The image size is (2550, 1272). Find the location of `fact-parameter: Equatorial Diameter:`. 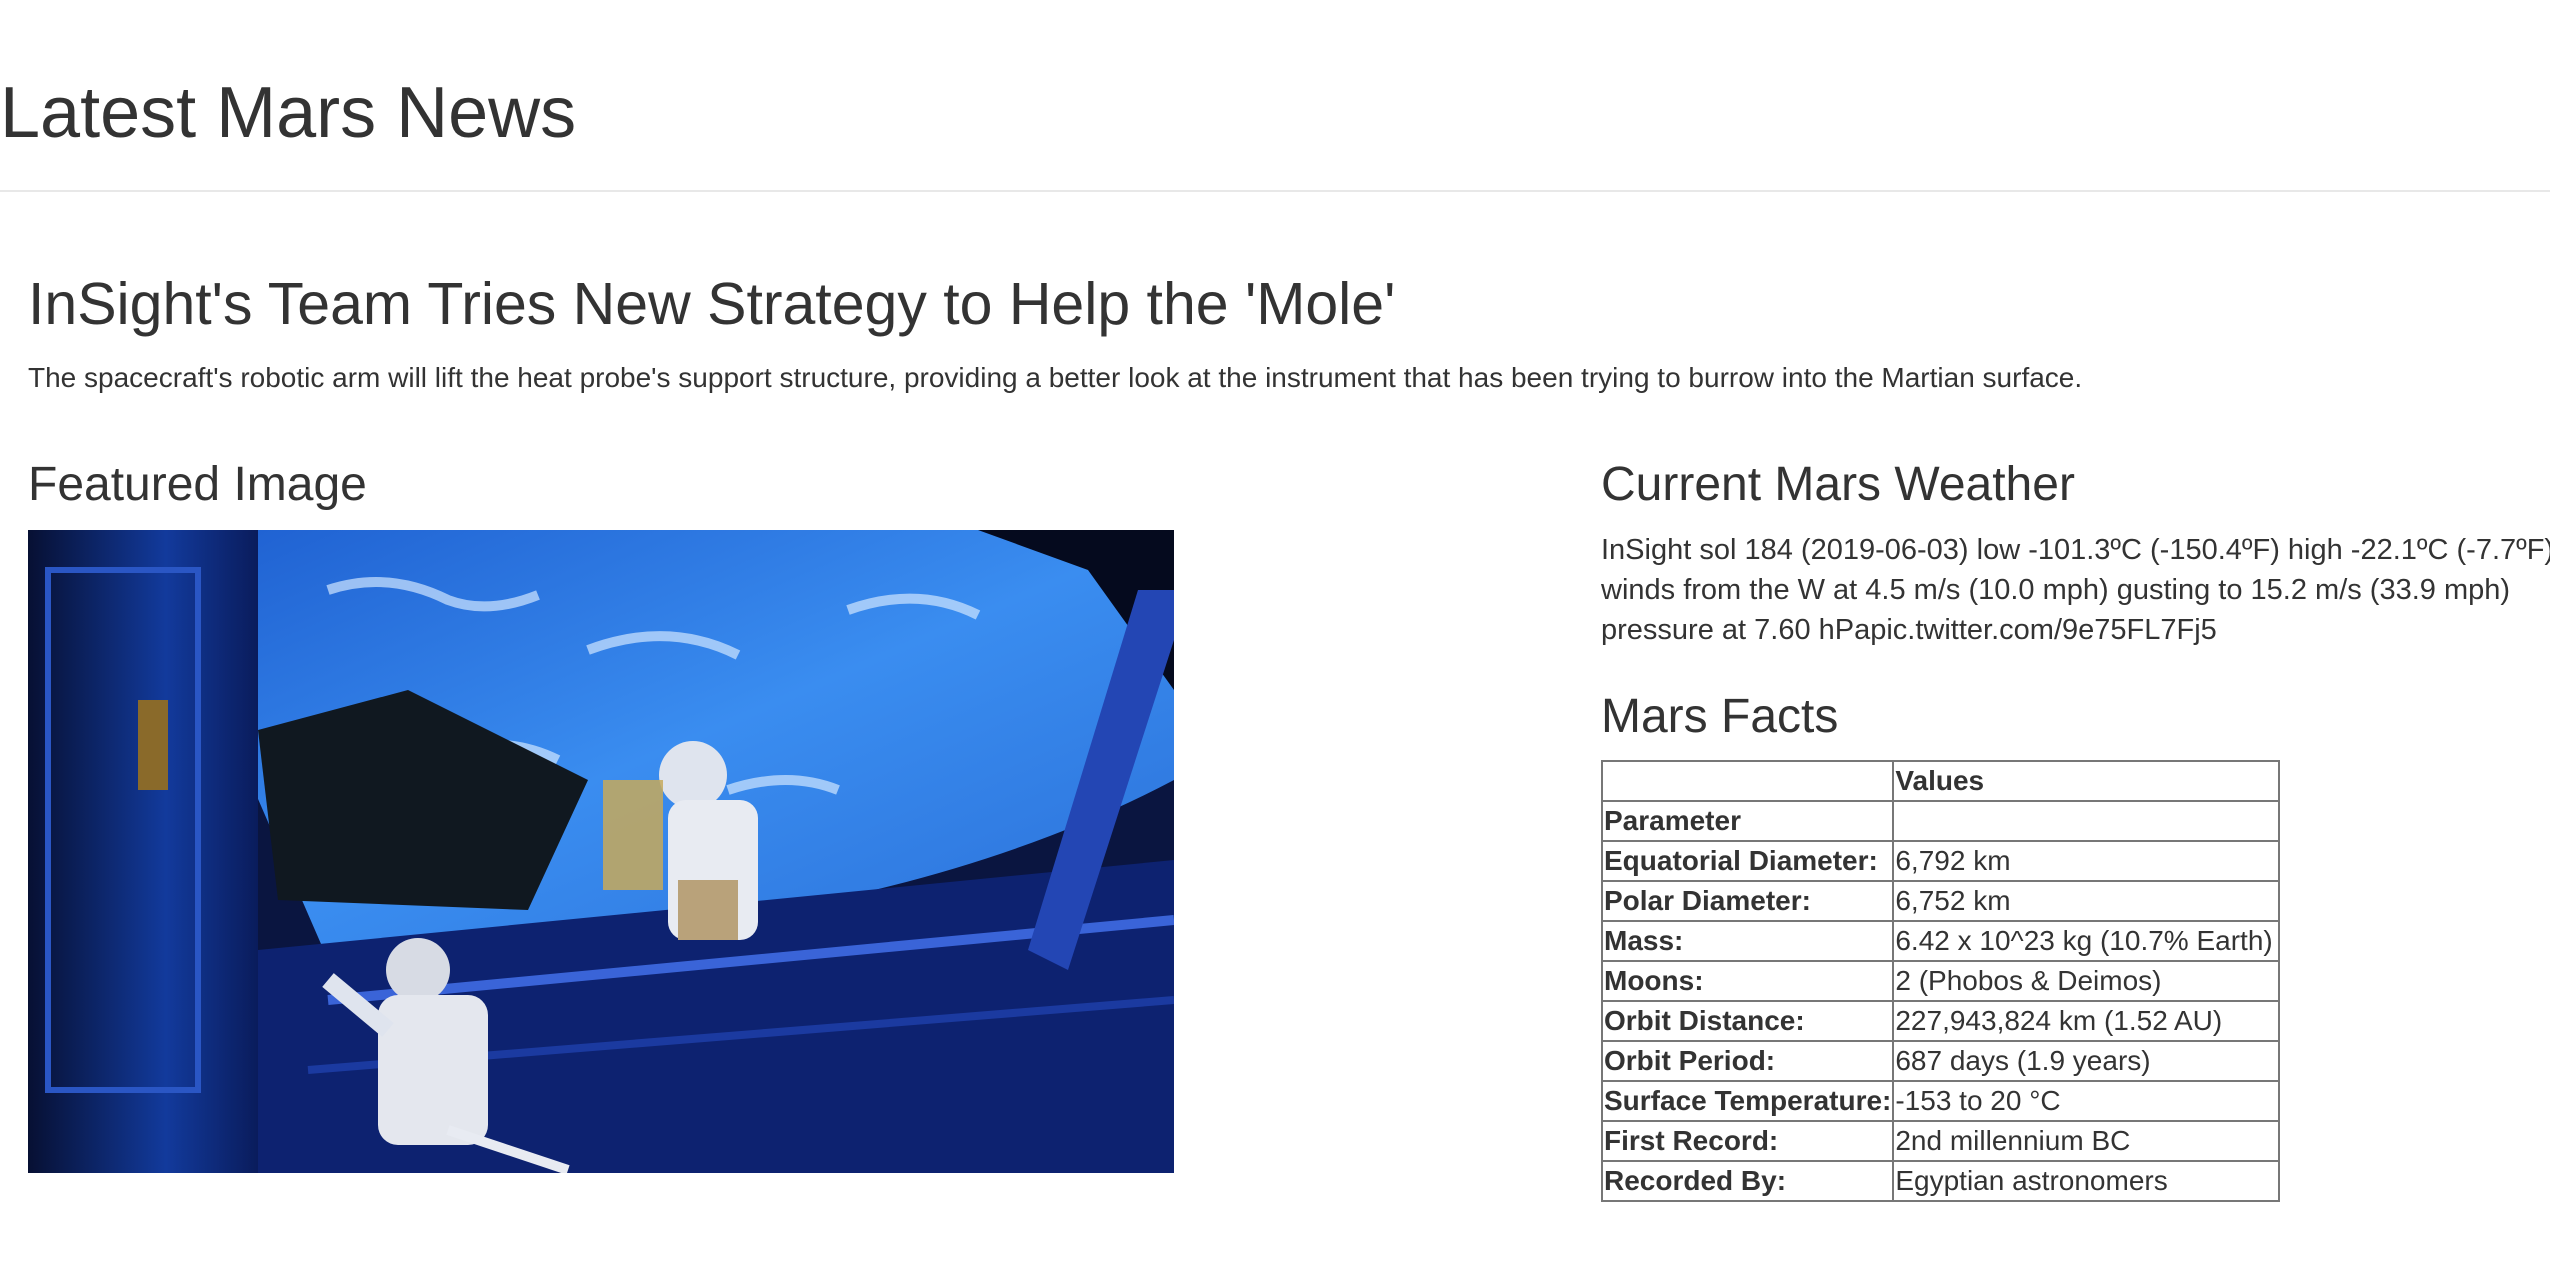

fact-parameter: Equatorial Diameter: is located at coordinates (1747, 861).